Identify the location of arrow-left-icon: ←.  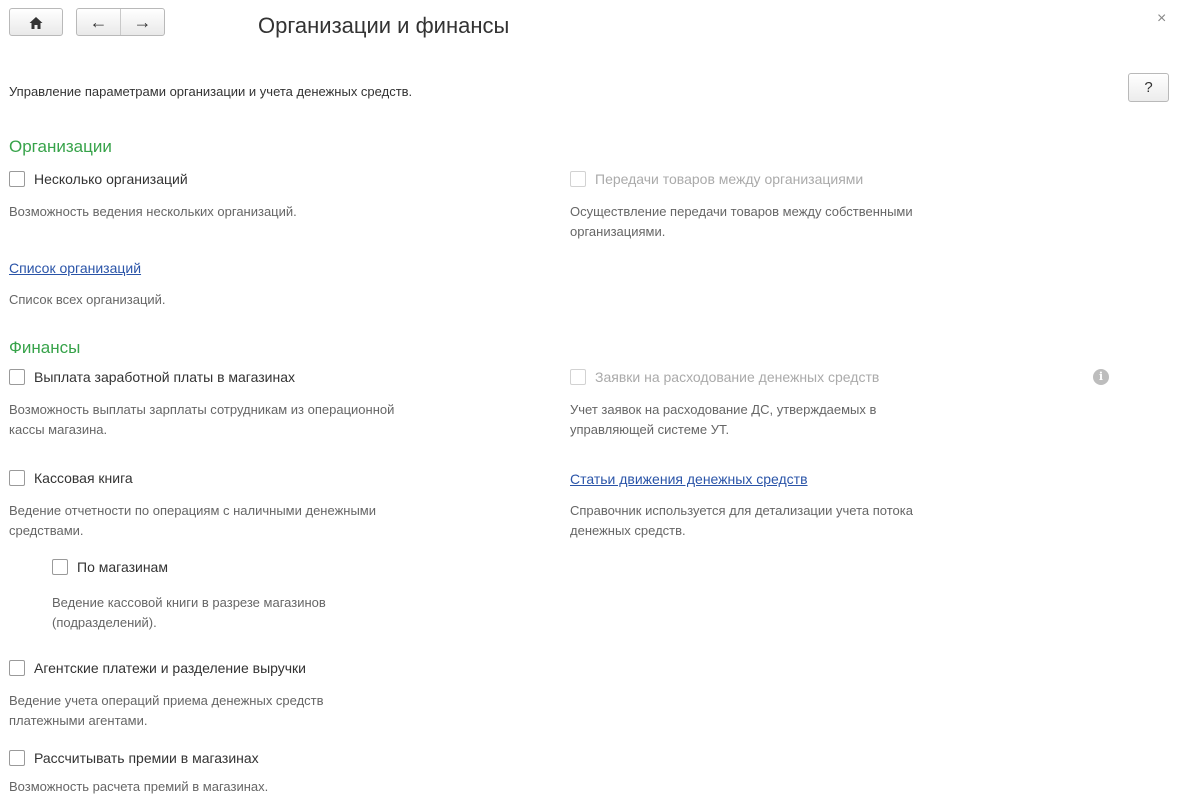
(98, 22).